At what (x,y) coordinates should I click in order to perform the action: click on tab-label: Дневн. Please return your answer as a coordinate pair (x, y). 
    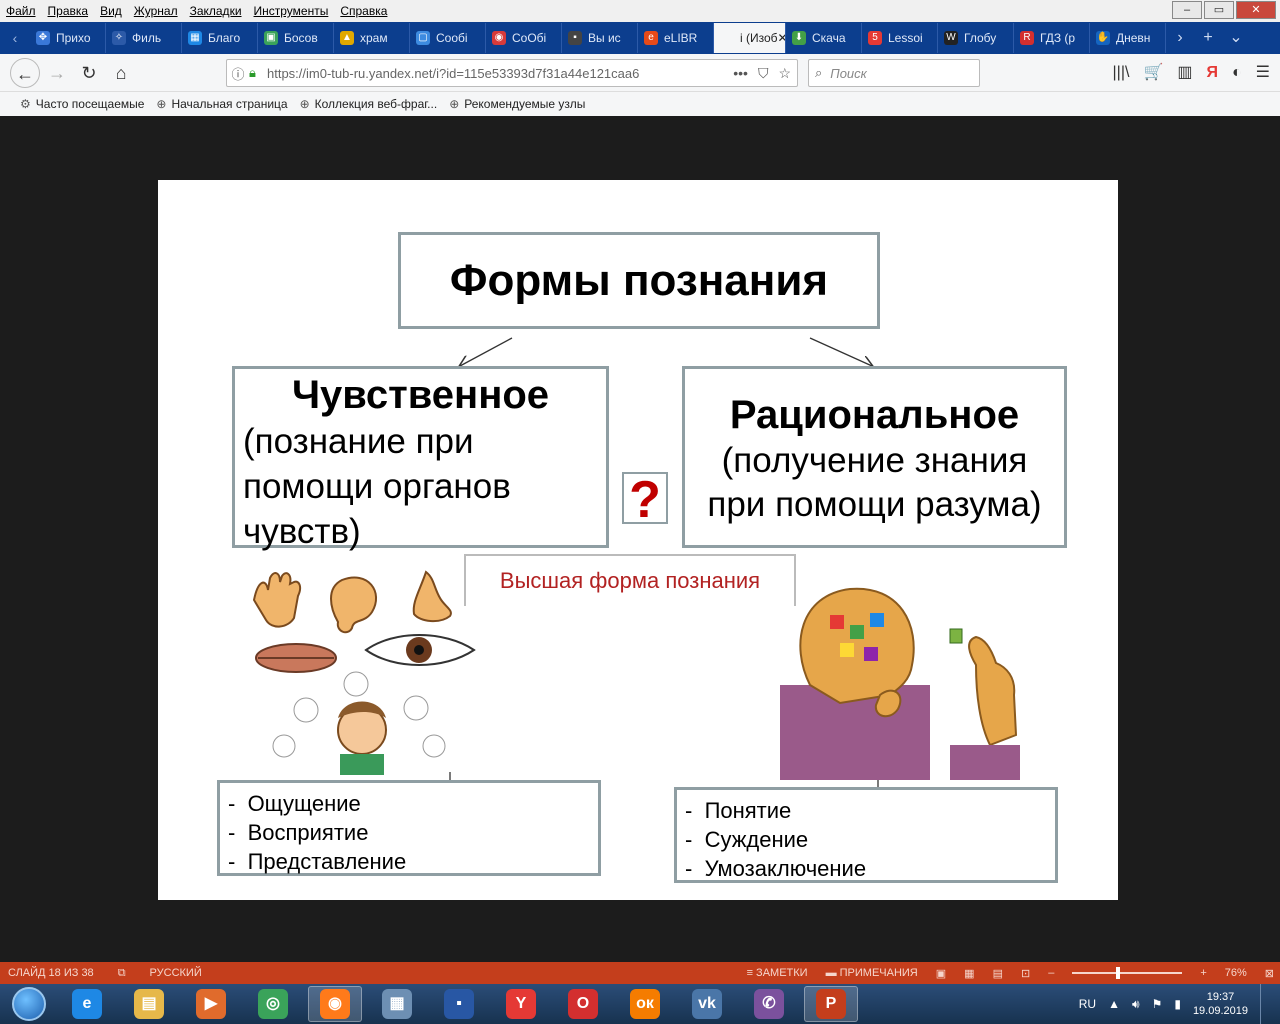
    Looking at the image, I should click on (1133, 38).